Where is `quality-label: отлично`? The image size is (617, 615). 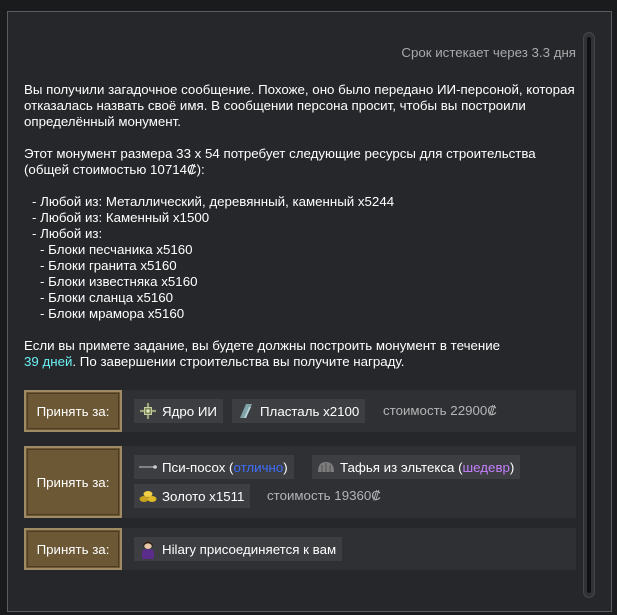 quality-label: отлично is located at coordinates (258, 467).